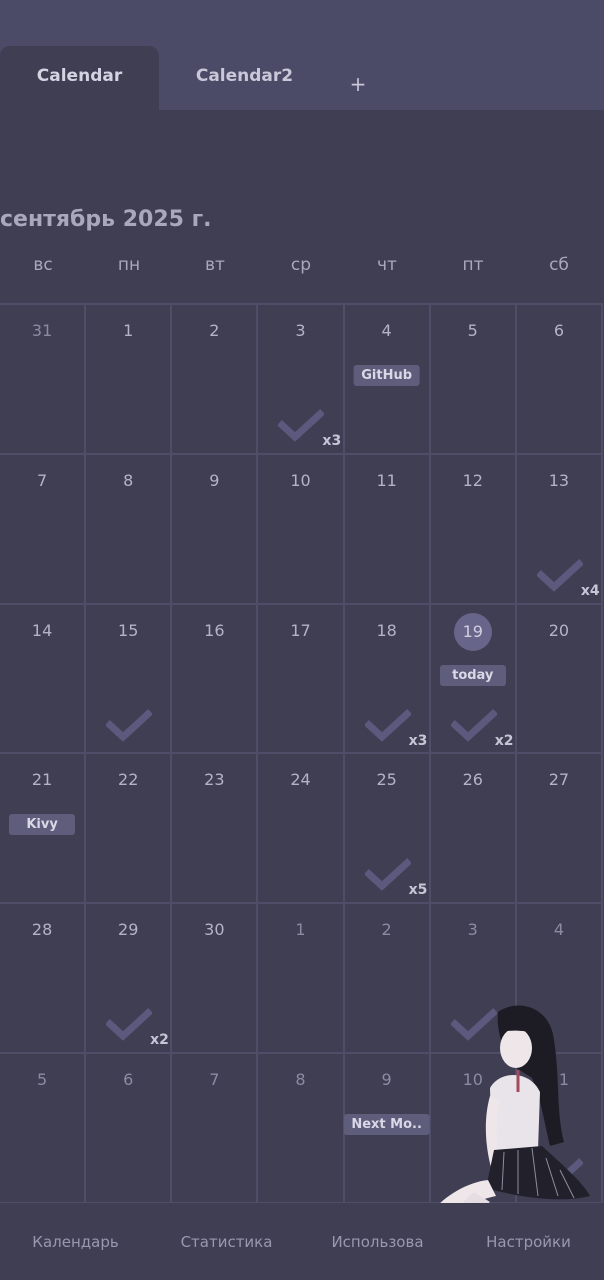  I want to click on calendar-day-cell: 24, so click(301, 829).